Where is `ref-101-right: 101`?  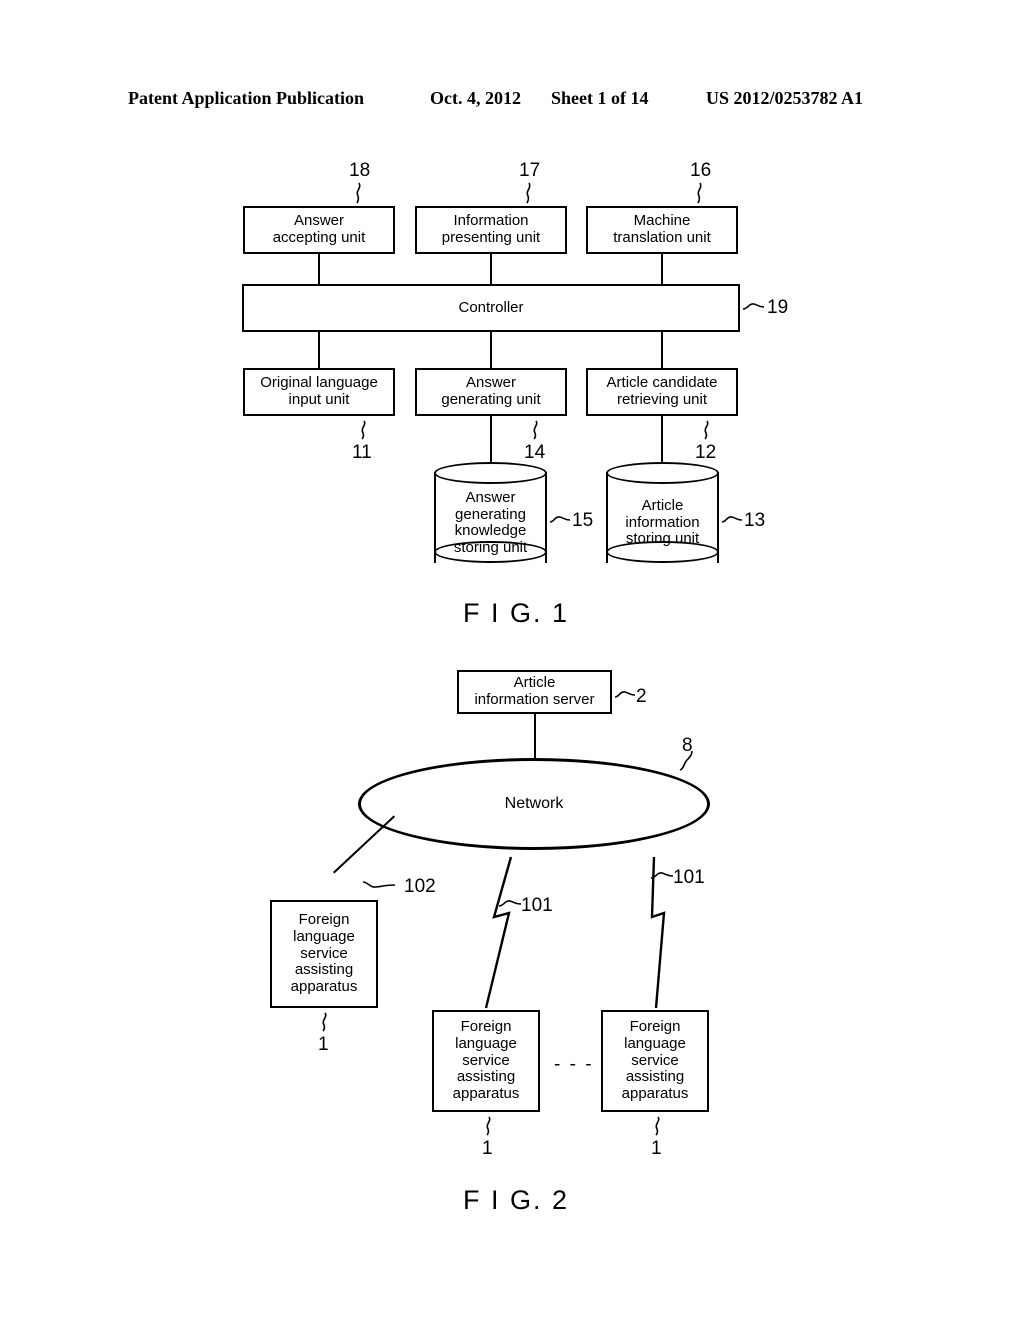
ref-101-right: 101 is located at coordinates (689, 877).